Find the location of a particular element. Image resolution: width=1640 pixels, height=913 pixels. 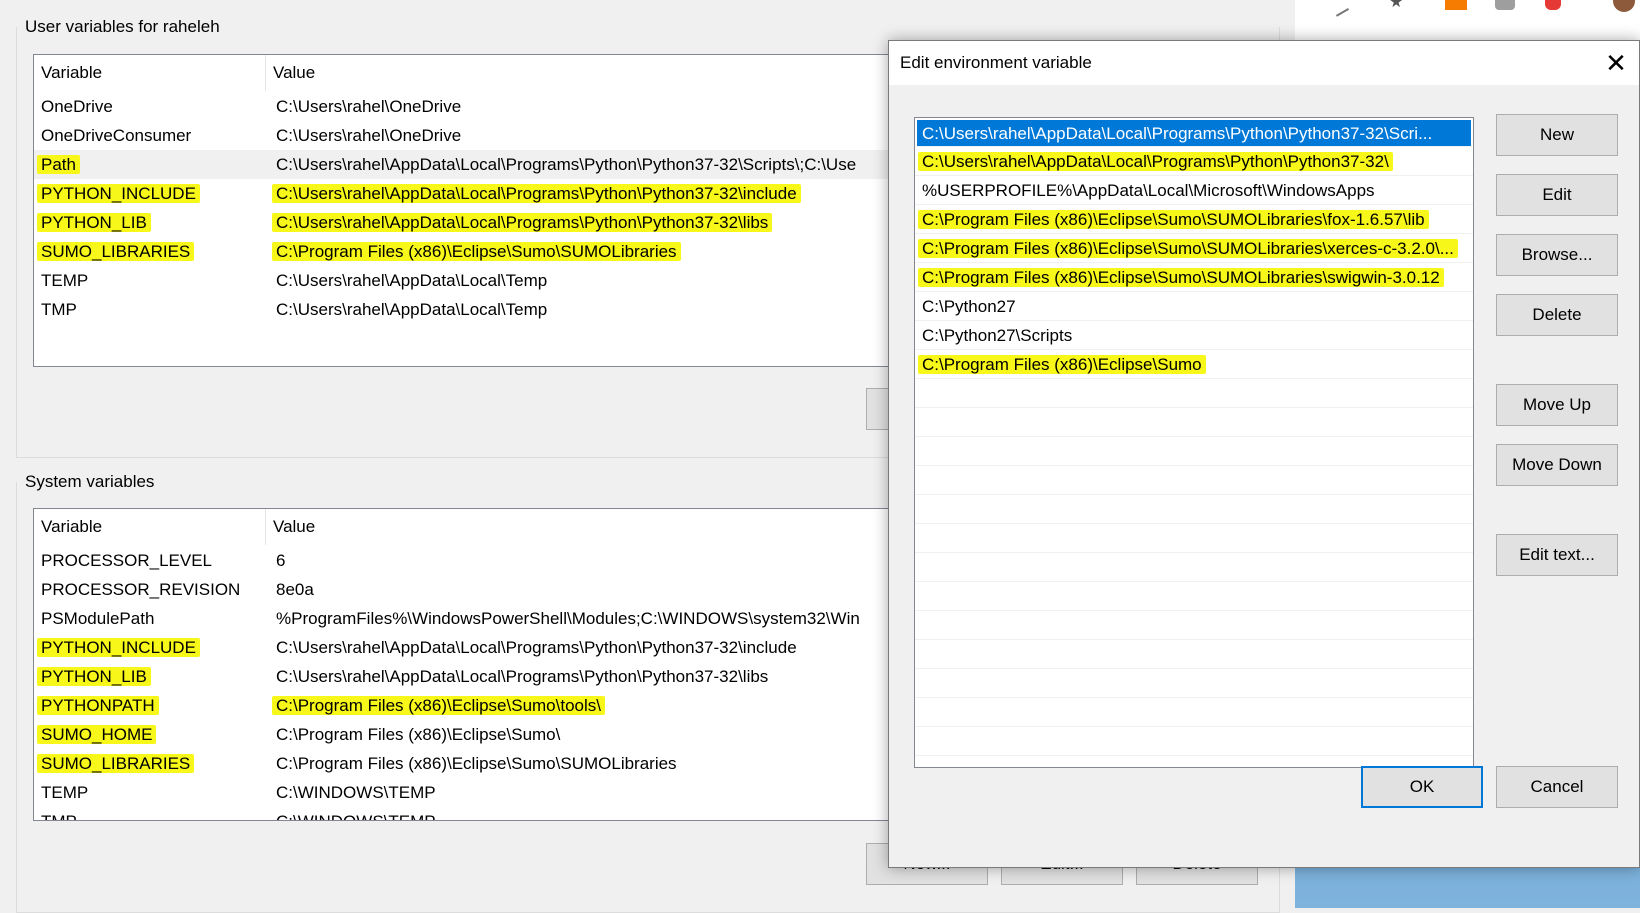

close-icon: ✕ is located at coordinates (1616, 63).